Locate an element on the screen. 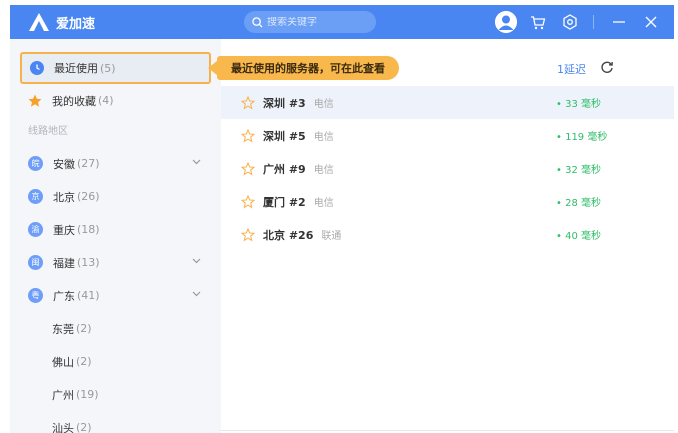 The width and height of the screenshot is (678, 433). region-badge: 粤 is located at coordinates (35, 295).